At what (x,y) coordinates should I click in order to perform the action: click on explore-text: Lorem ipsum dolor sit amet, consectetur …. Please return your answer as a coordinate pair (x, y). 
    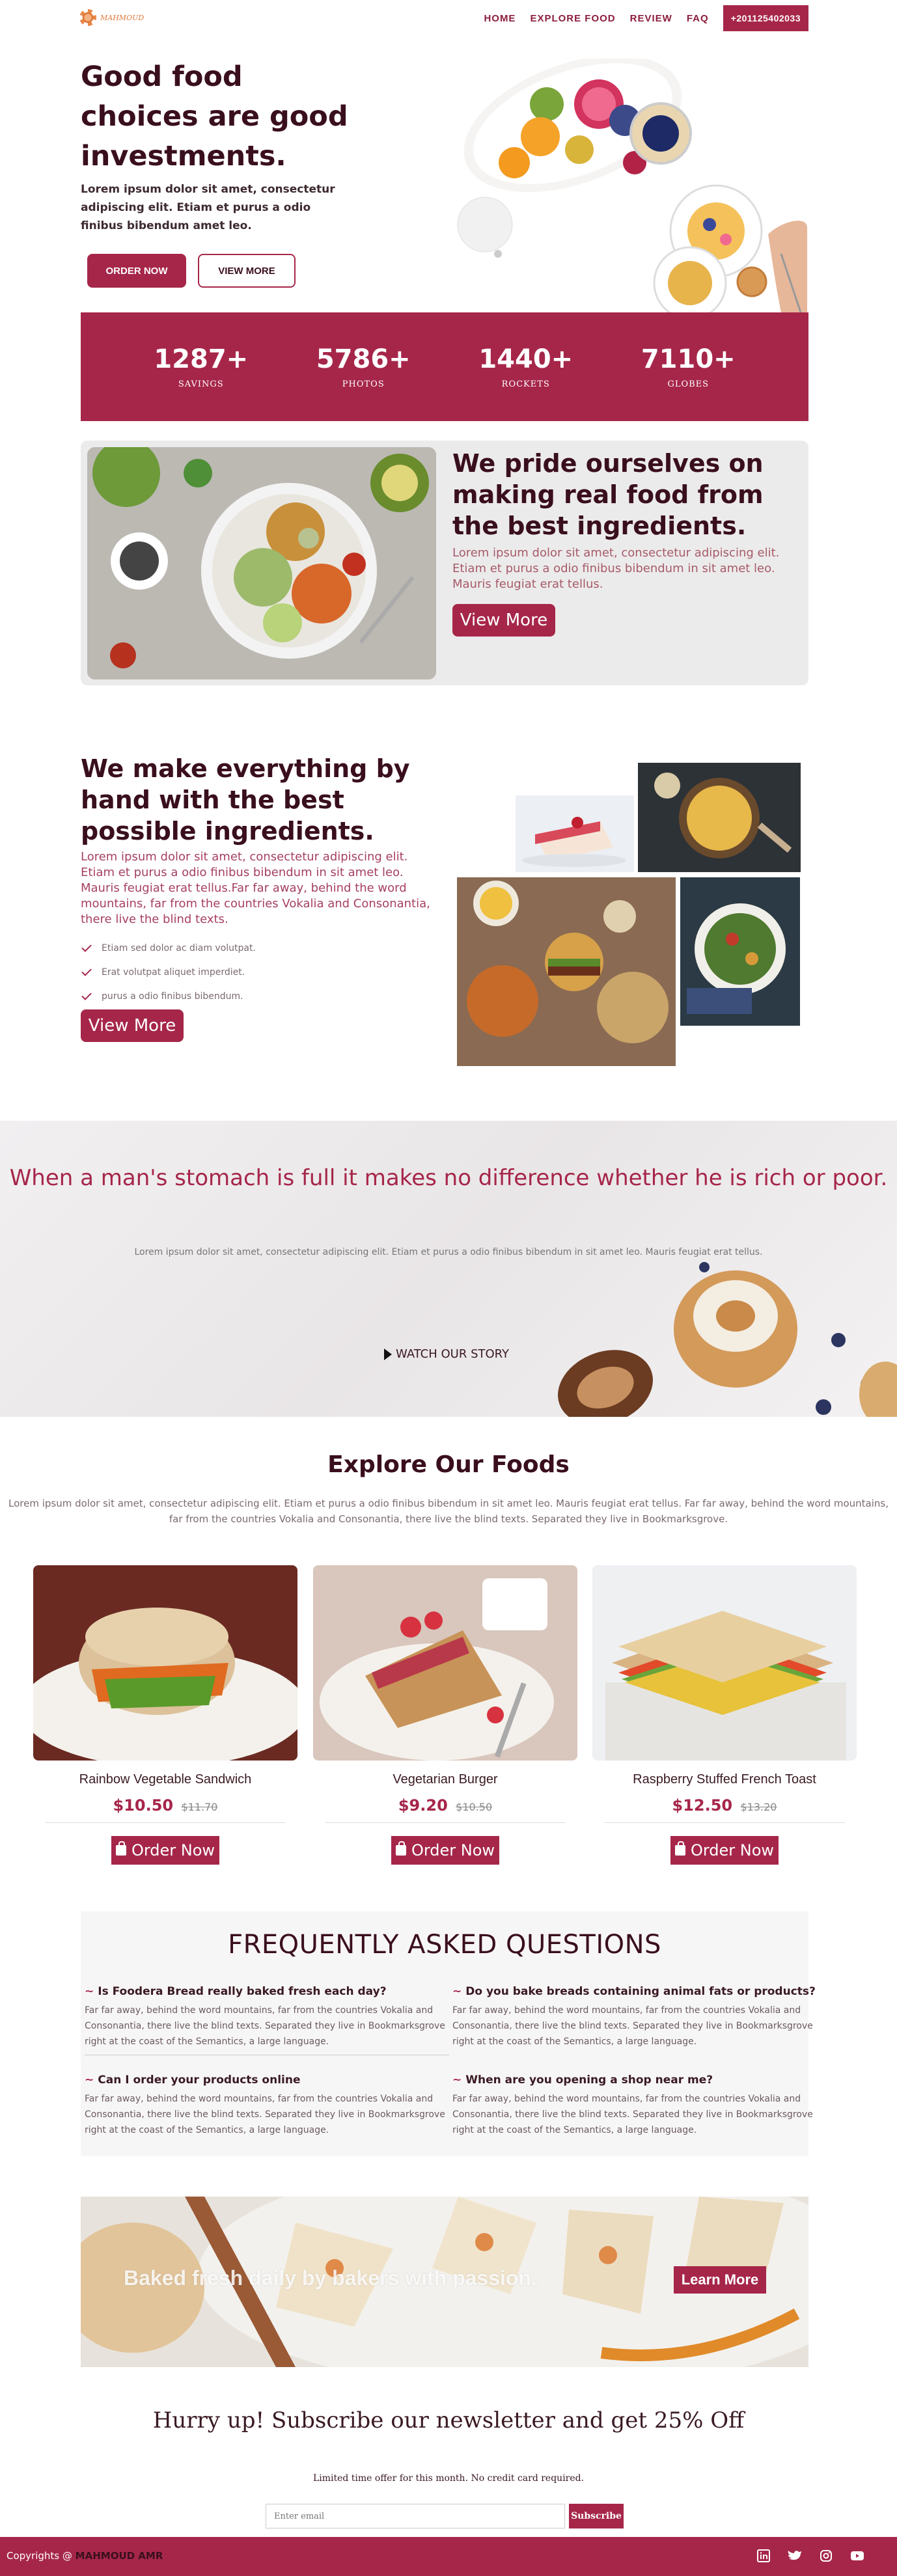
    Looking at the image, I should click on (448, 1512).